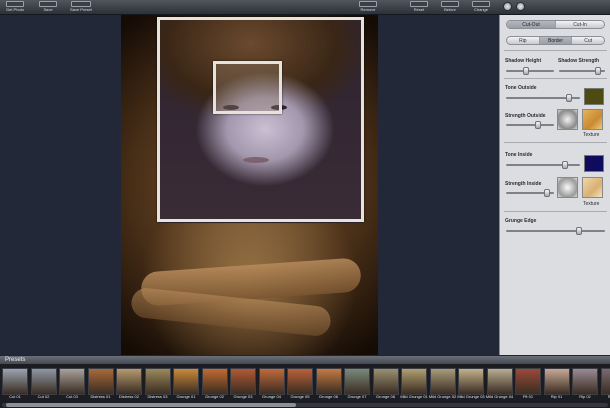 The width and height of the screenshot is (610, 408). What do you see at coordinates (328, 397) in the screenshot?
I see `preset-label: Grunge 06` at bounding box center [328, 397].